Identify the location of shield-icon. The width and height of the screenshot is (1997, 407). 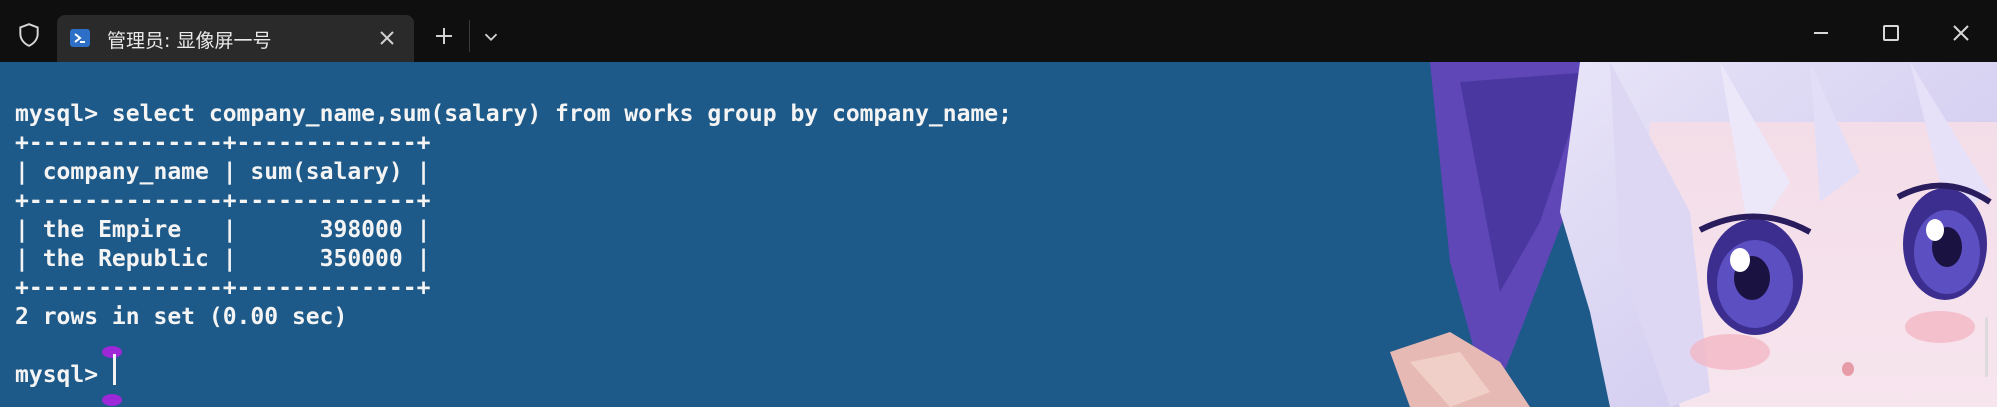
(29, 35).